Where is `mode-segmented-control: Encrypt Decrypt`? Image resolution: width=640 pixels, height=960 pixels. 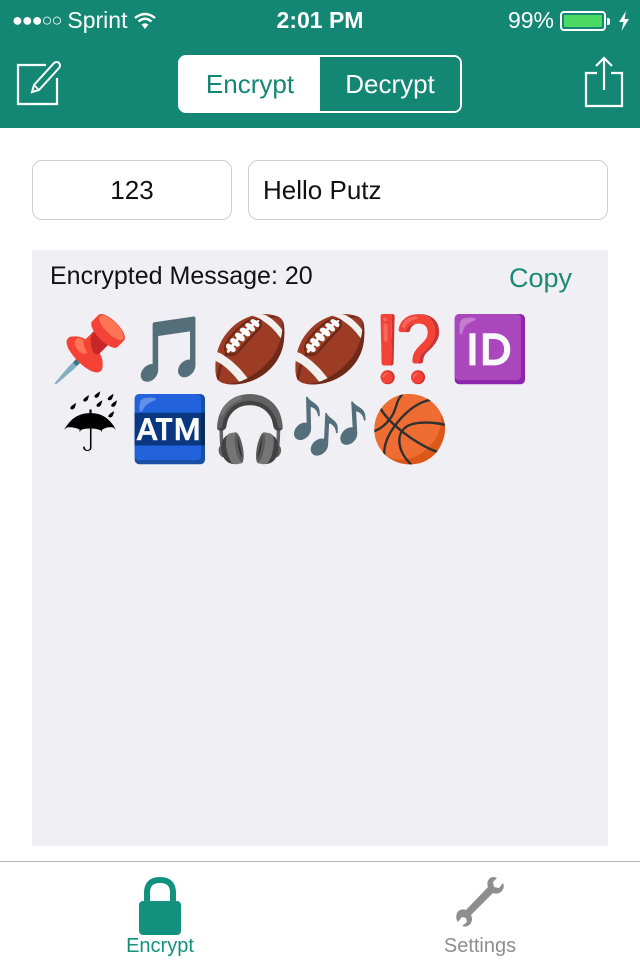
mode-segmented-control: Encrypt Decrypt is located at coordinates (320, 84).